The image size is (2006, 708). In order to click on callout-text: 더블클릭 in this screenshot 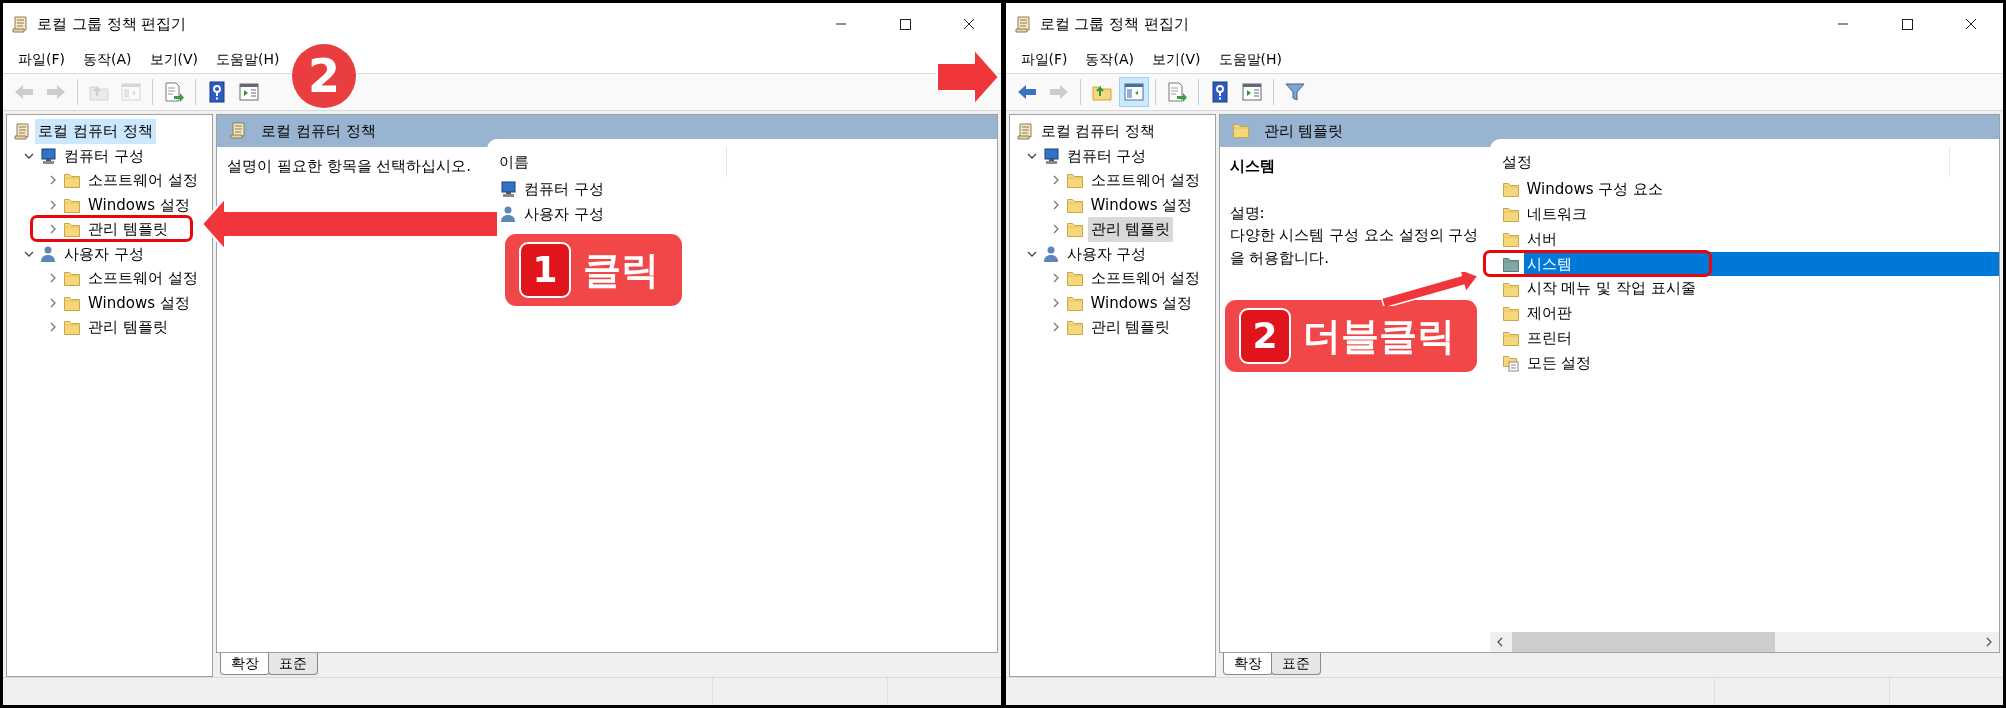, I will do `click(1379, 336)`.